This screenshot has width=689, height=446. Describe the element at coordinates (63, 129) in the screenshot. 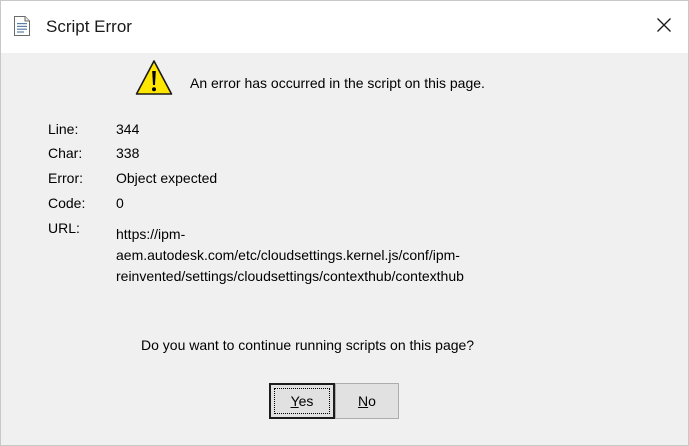

I see `line-label: Line:` at that location.